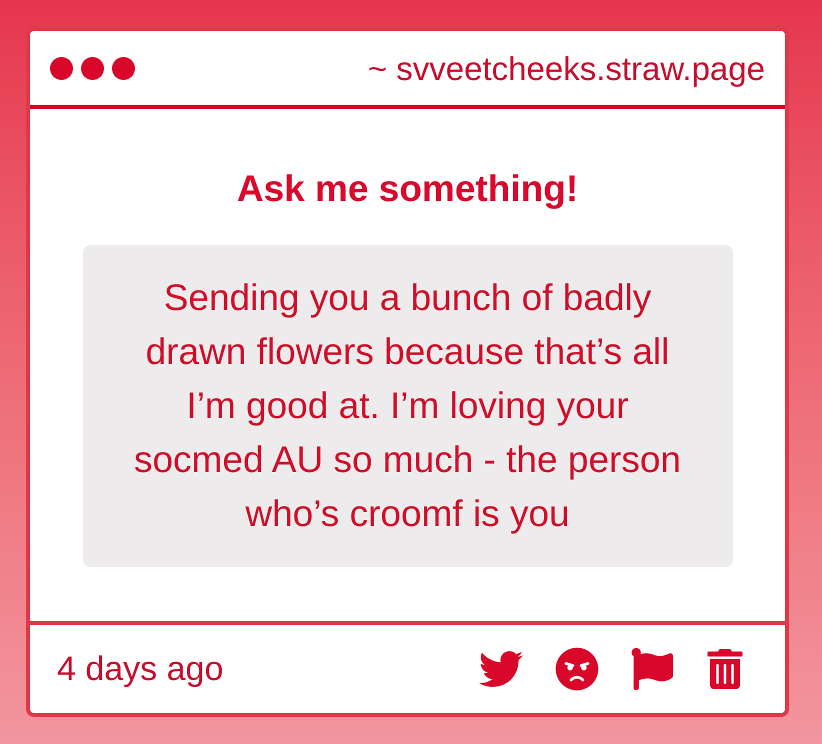 The height and width of the screenshot is (744, 822). Describe the element at coordinates (725, 669) in the screenshot. I see `trash-icon` at that location.